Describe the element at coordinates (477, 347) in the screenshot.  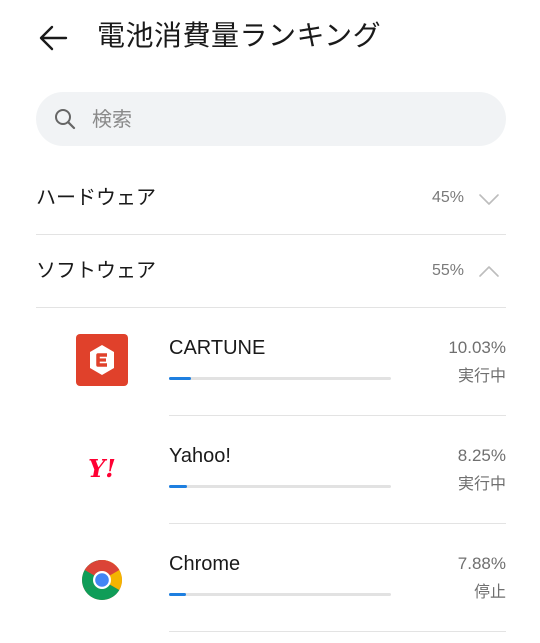
I see `app-percent: 10.03%` at that location.